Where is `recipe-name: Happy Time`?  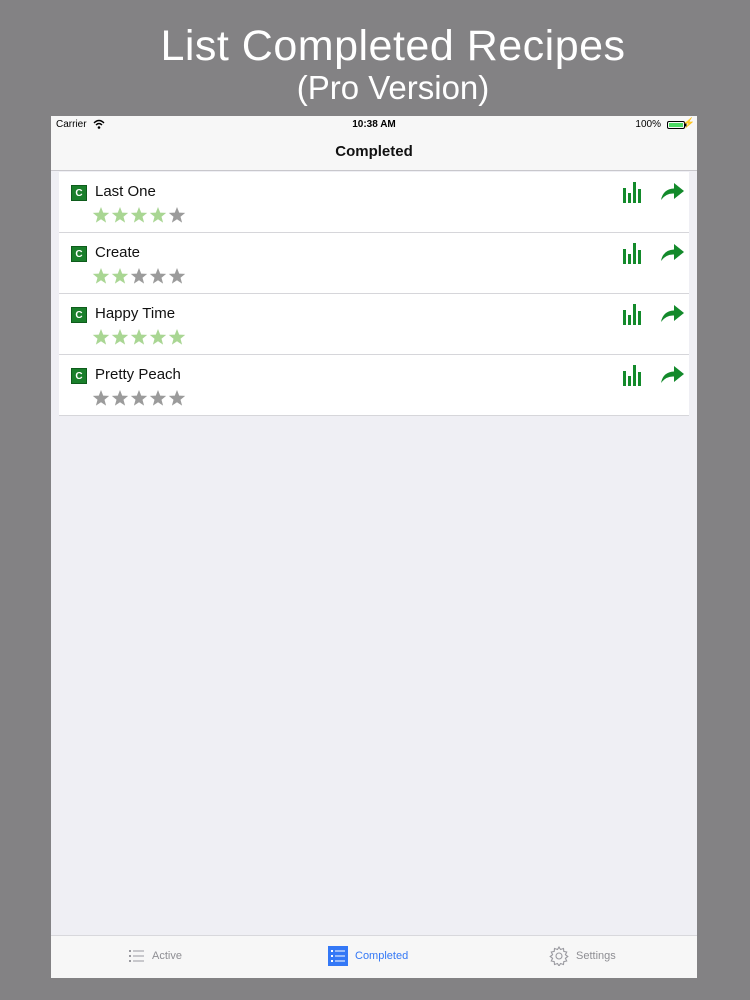 recipe-name: Happy Time is located at coordinates (135, 313).